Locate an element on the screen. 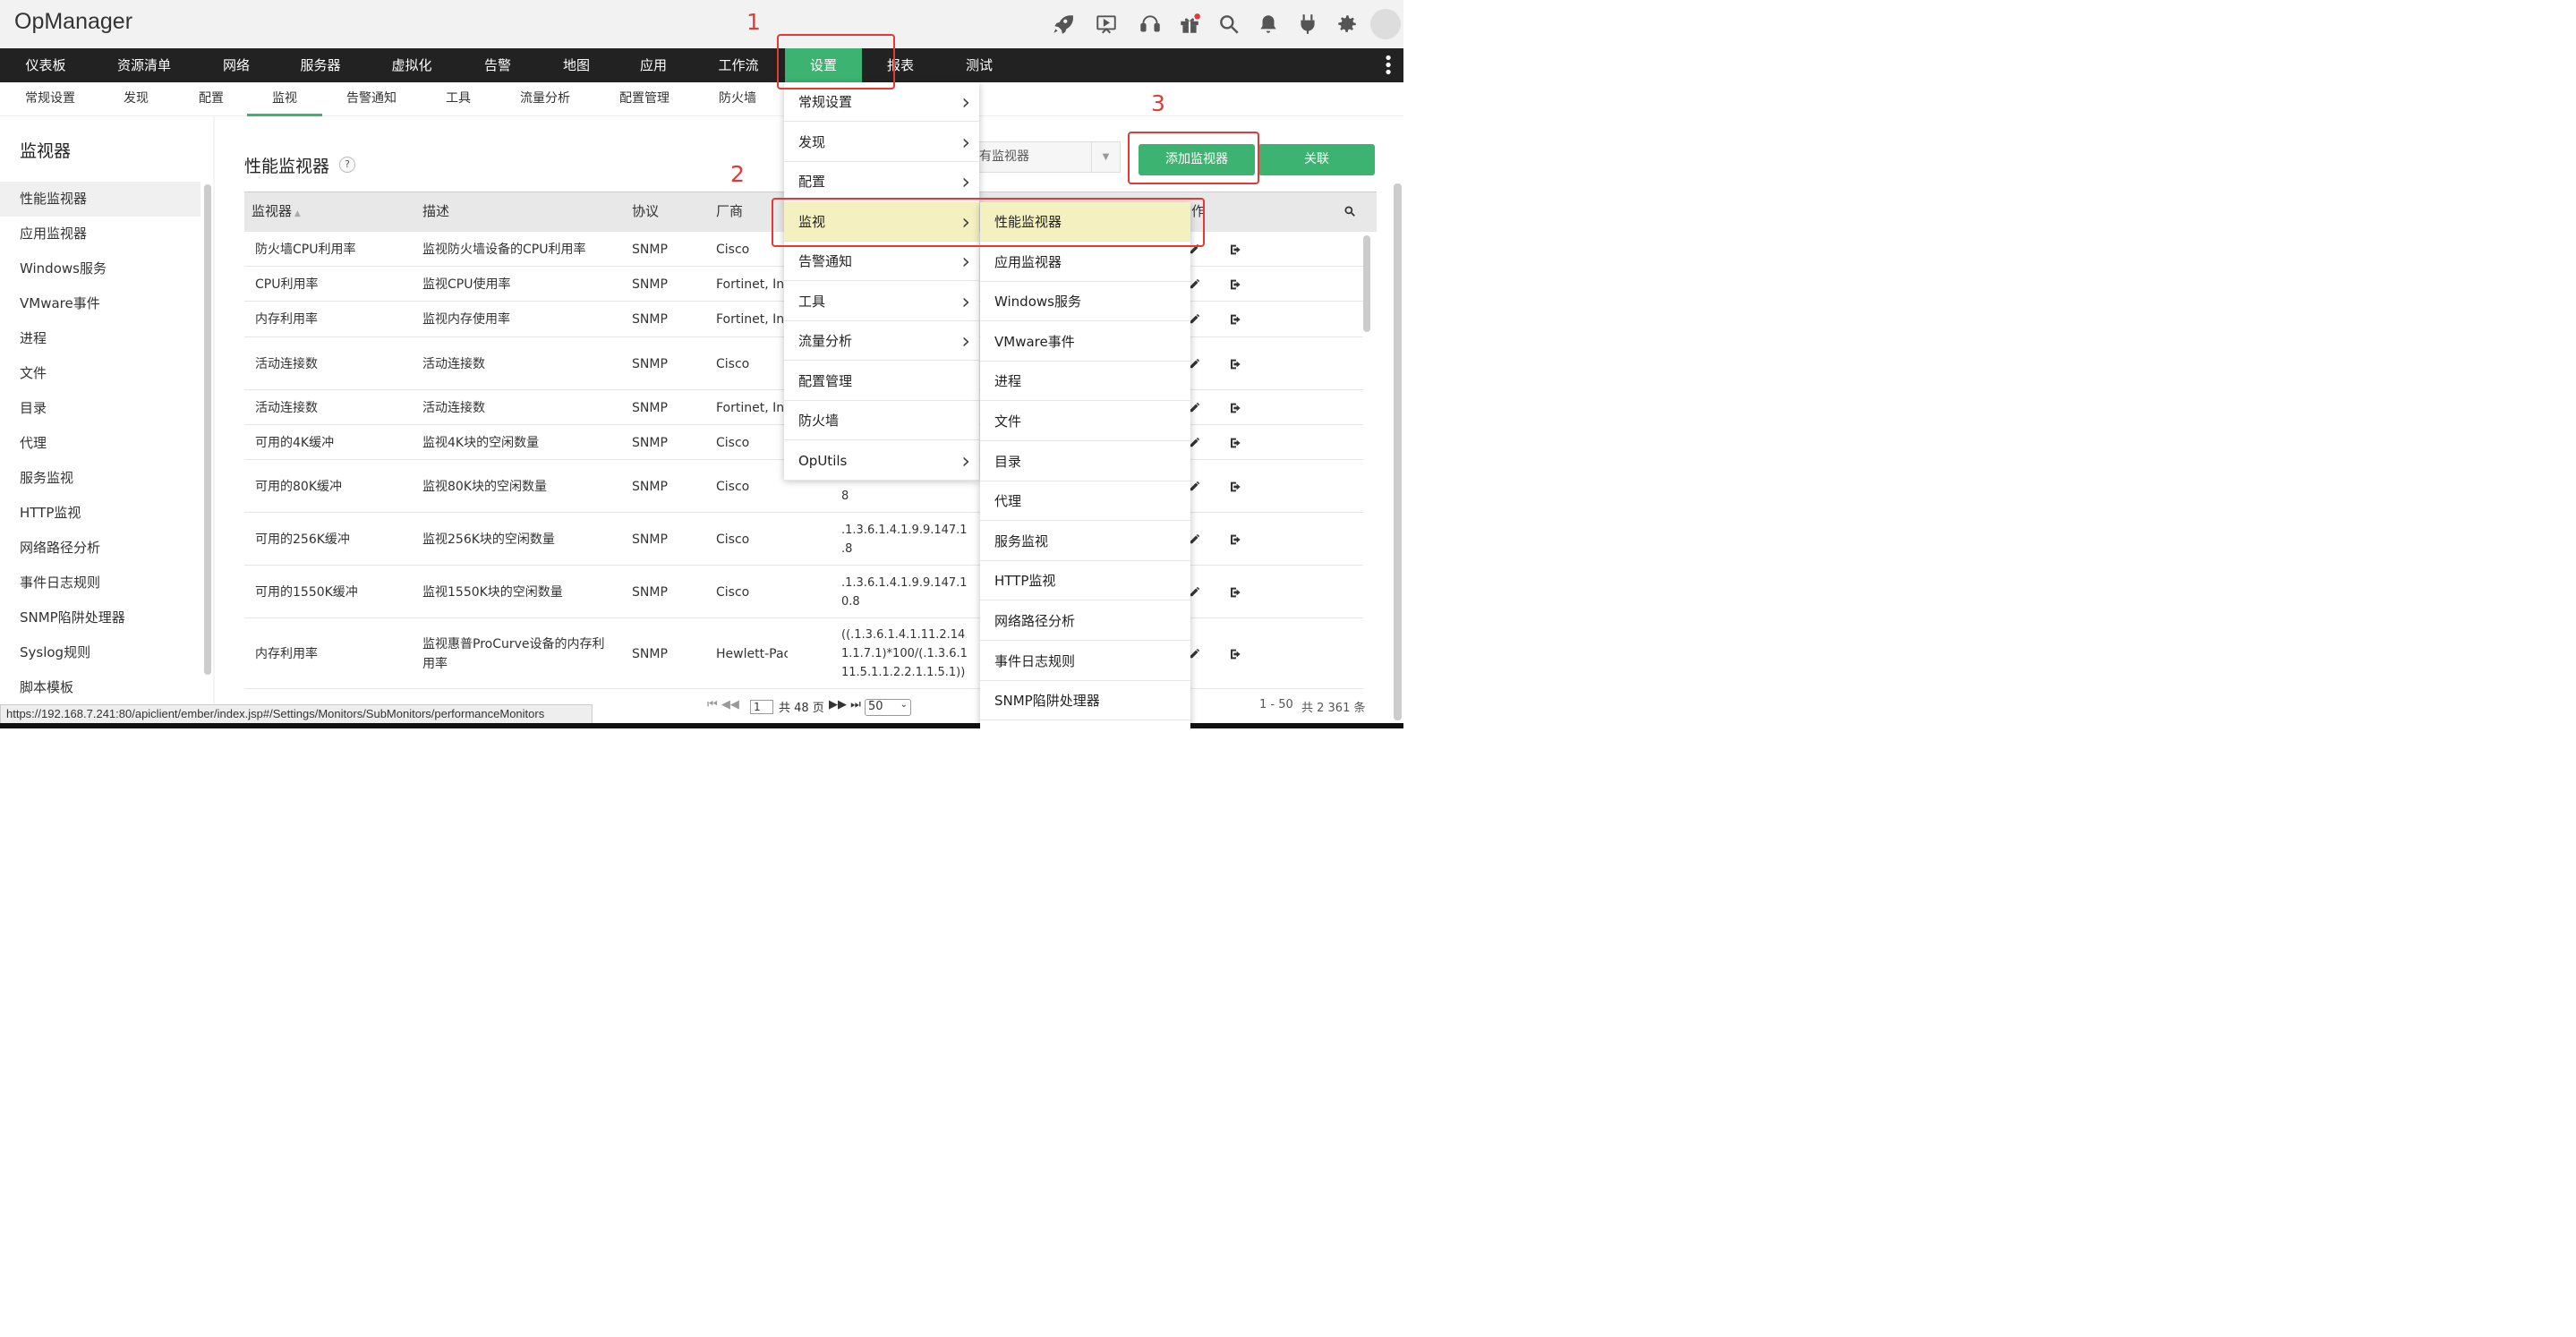 This screenshot has width=2576, height=1337. subnav-config: 配置 is located at coordinates (211, 99).